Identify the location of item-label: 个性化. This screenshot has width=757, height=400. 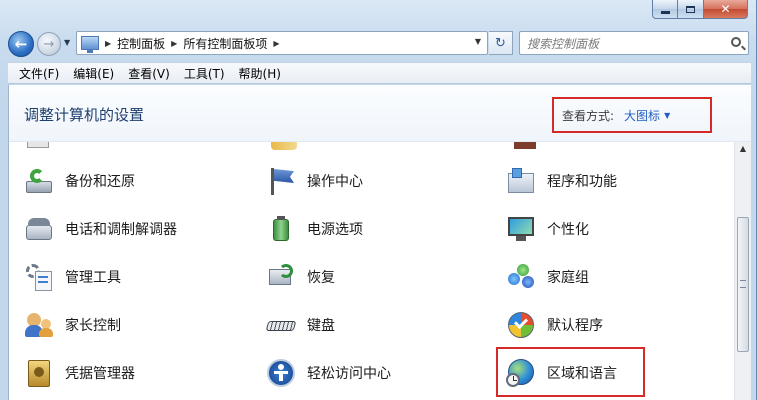
(568, 230).